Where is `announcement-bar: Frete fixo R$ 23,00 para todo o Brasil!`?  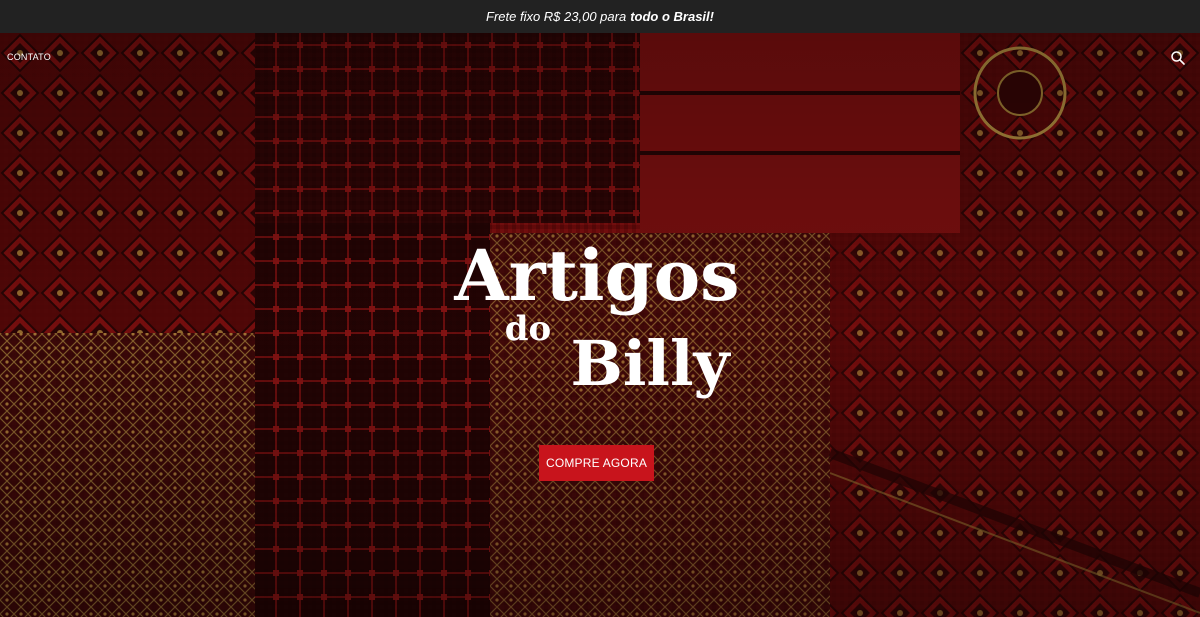 announcement-bar: Frete fixo R$ 23,00 para todo o Brasil! is located at coordinates (600, 16).